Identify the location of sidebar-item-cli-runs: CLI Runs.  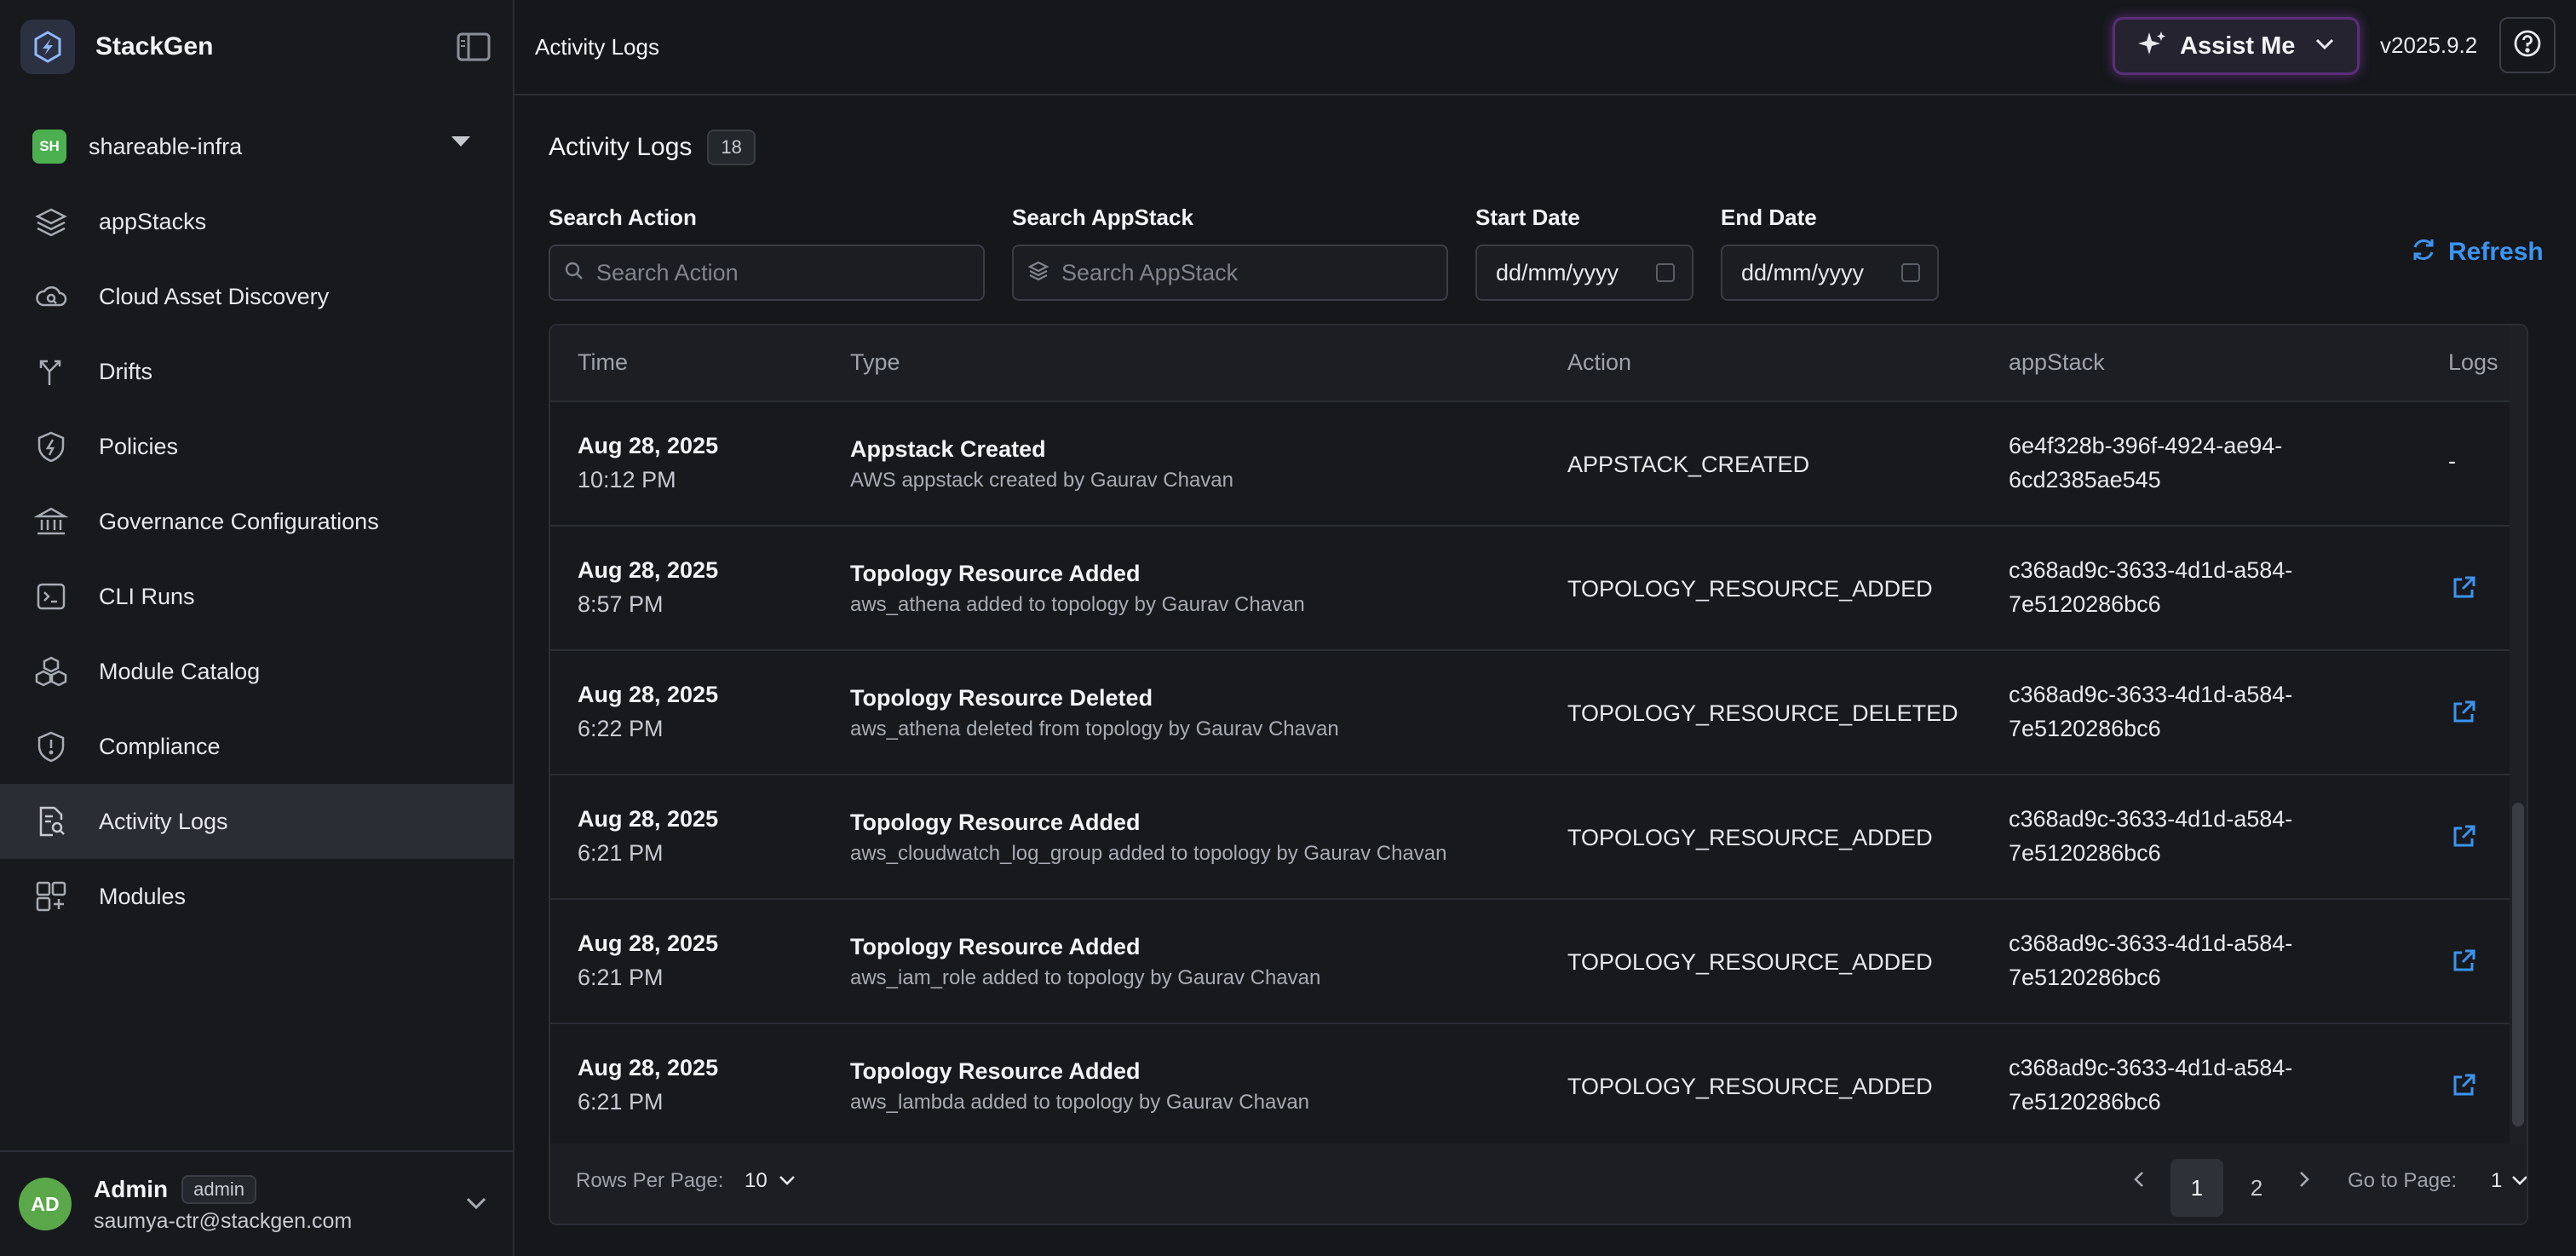
(256, 596).